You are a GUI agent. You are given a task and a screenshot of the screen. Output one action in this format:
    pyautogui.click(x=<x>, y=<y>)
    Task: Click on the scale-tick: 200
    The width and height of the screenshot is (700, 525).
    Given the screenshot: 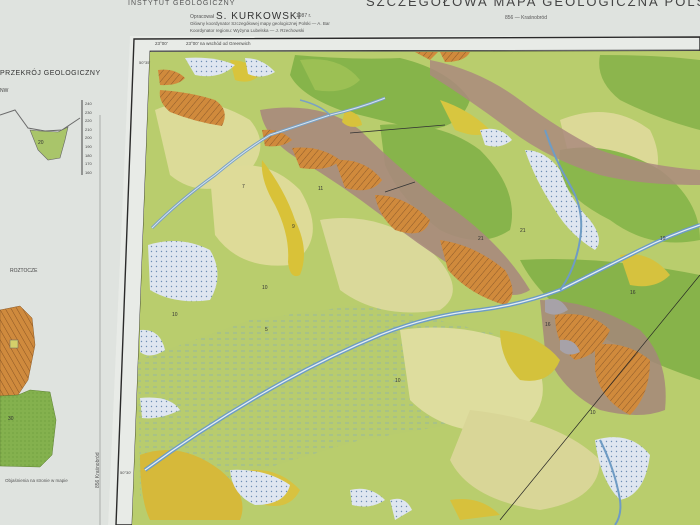 What is the action you would take?
    pyautogui.click(x=88, y=138)
    